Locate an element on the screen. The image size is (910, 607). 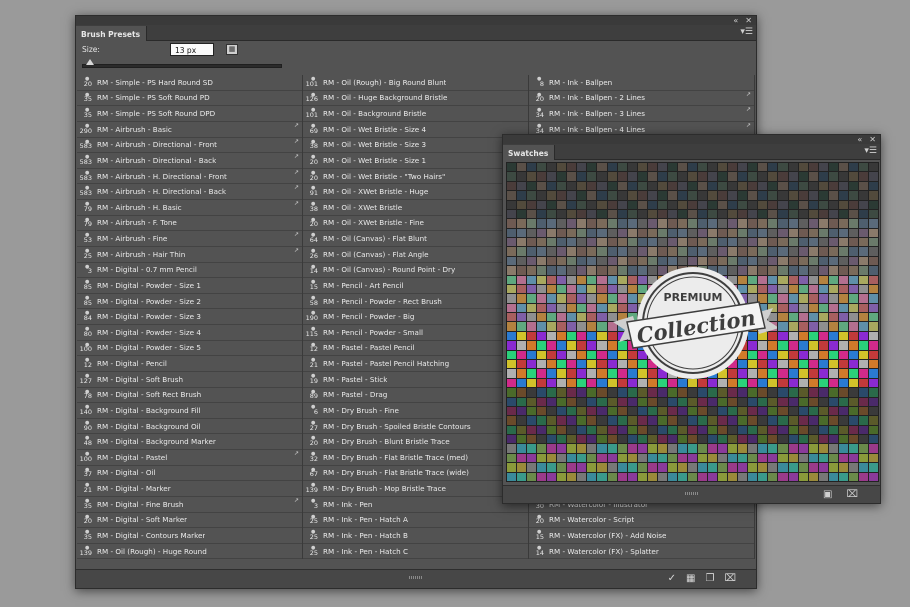
brush-preset-row: 37 RM - Digital - Oil ● is located at coordinates (189, 474).